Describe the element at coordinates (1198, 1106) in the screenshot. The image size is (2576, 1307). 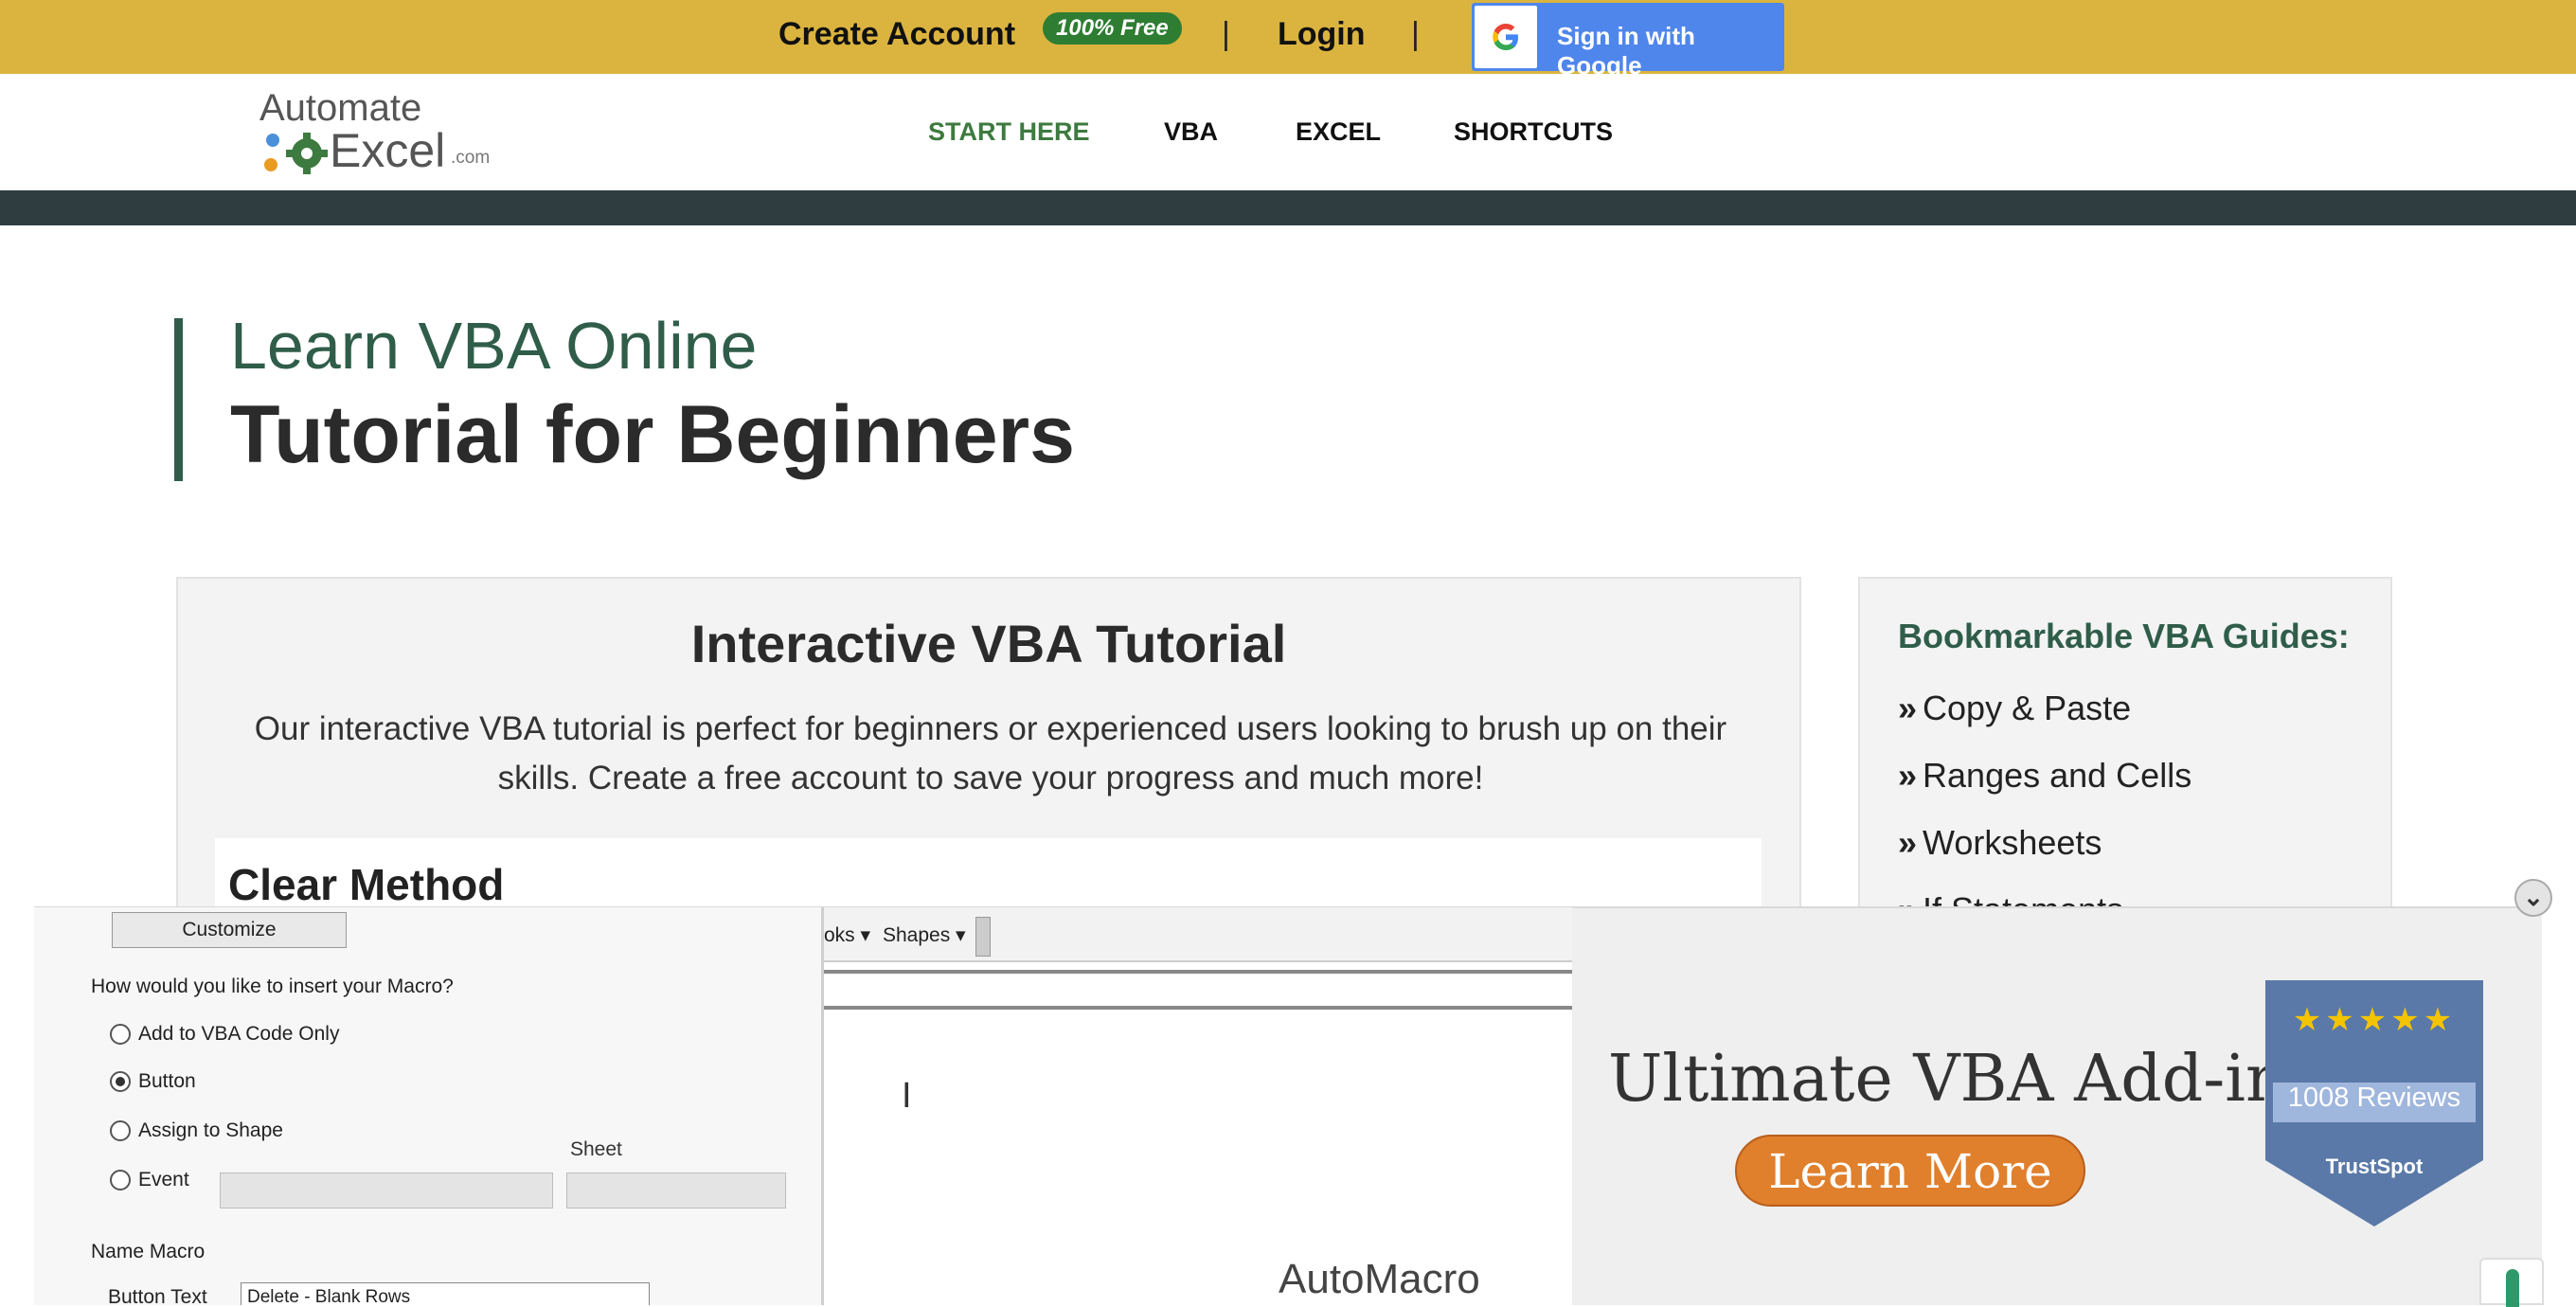
I see `excel-screenshot: oks ▾ Shapes ▾ I AutoMacro` at that location.